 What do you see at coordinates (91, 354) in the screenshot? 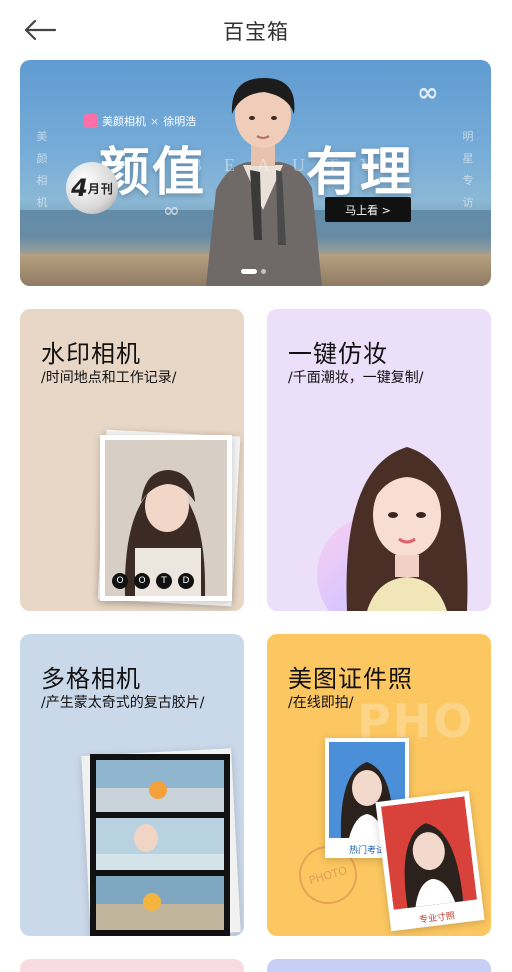
I see `card-title: 水印相机` at bounding box center [91, 354].